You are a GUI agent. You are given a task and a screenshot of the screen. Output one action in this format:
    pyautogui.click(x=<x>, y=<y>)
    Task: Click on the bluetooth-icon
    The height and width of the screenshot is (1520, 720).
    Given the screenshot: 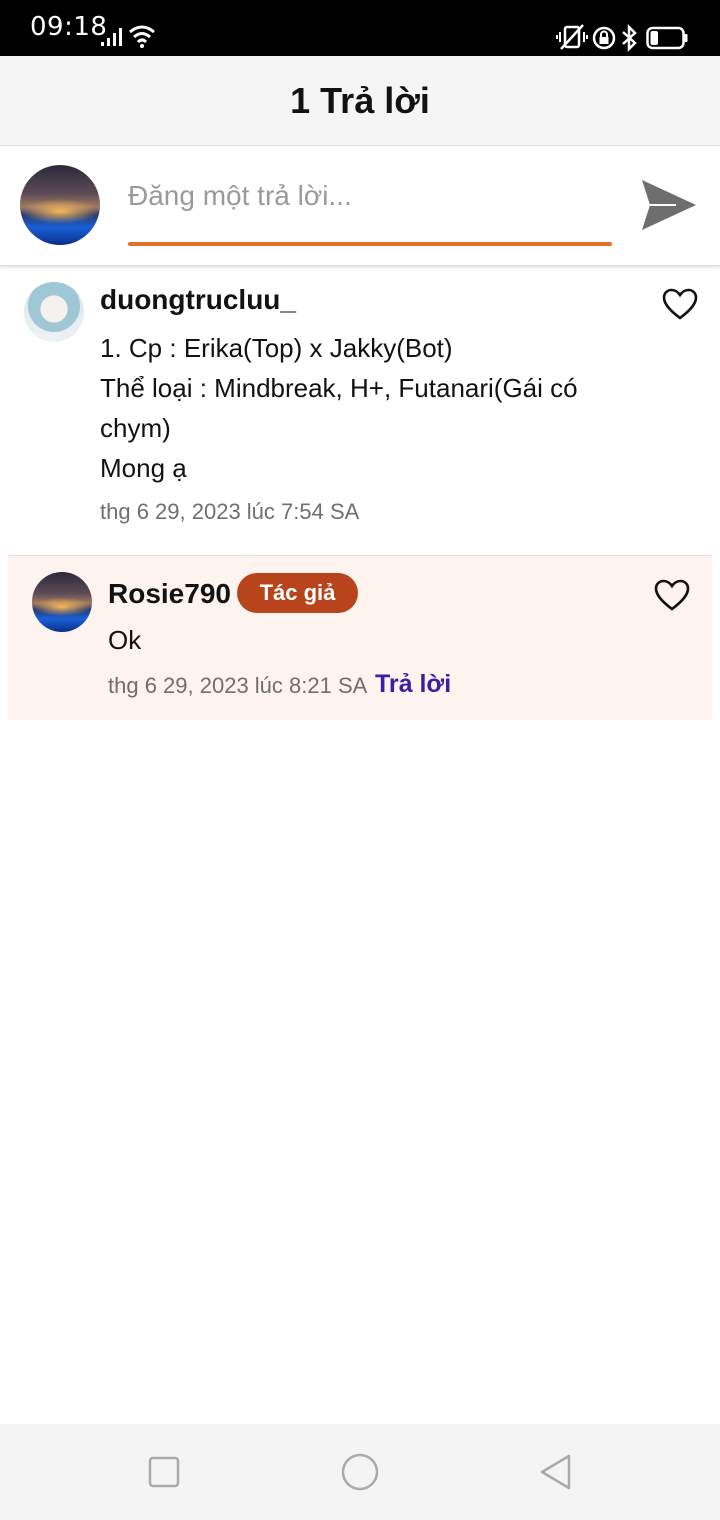 What is the action you would take?
    pyautogui.click(x=629, y=38)
    